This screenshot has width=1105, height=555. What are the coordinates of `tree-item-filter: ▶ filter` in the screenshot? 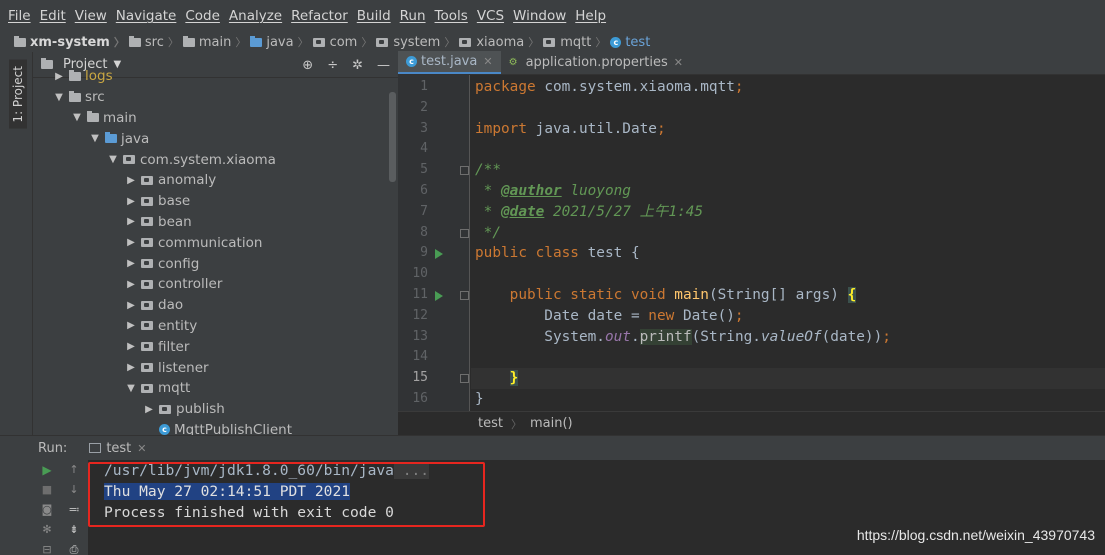 It's located at (215, 346).